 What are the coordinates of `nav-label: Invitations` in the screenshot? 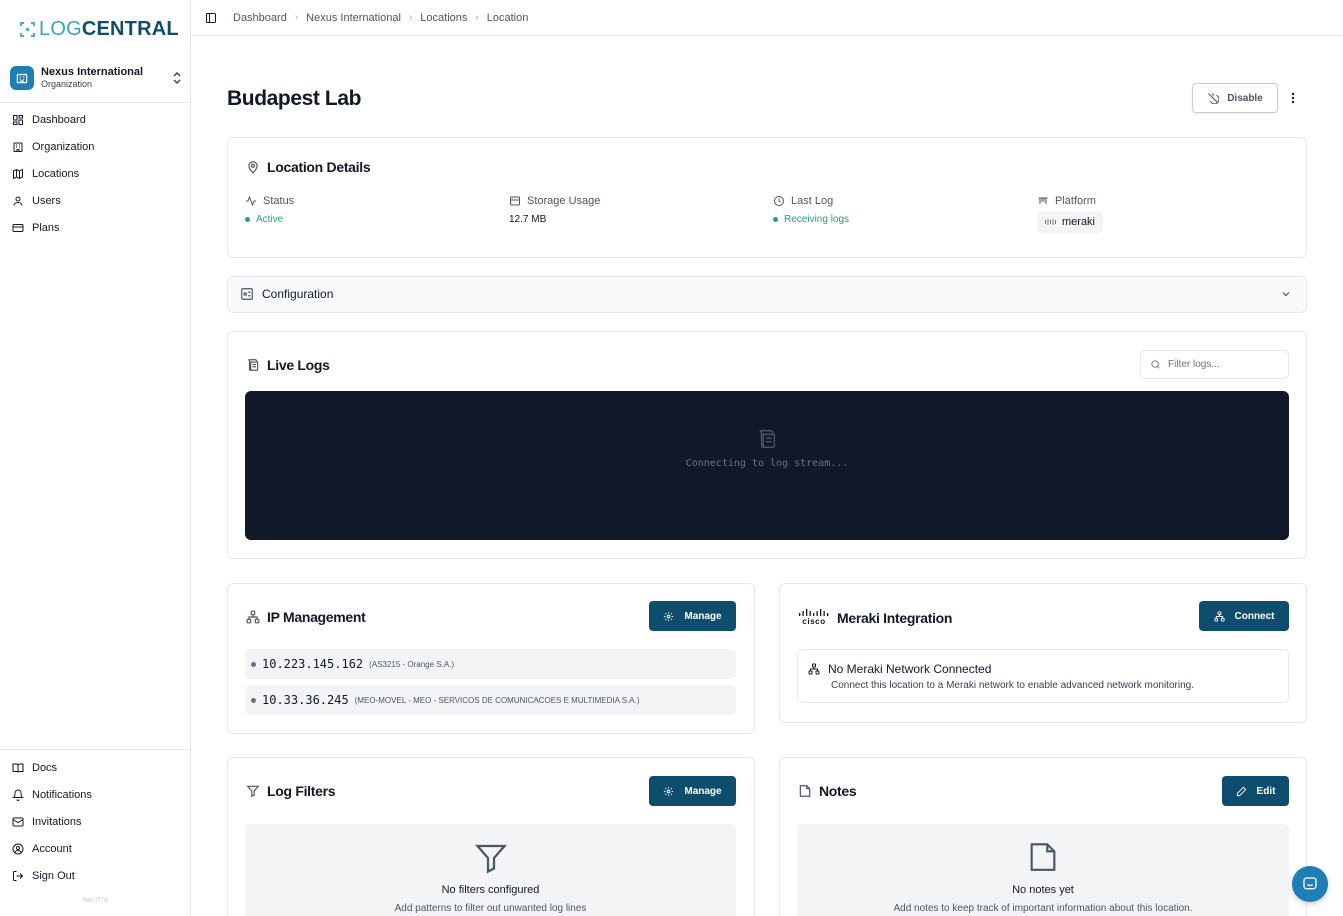 It's located at (57, 821).